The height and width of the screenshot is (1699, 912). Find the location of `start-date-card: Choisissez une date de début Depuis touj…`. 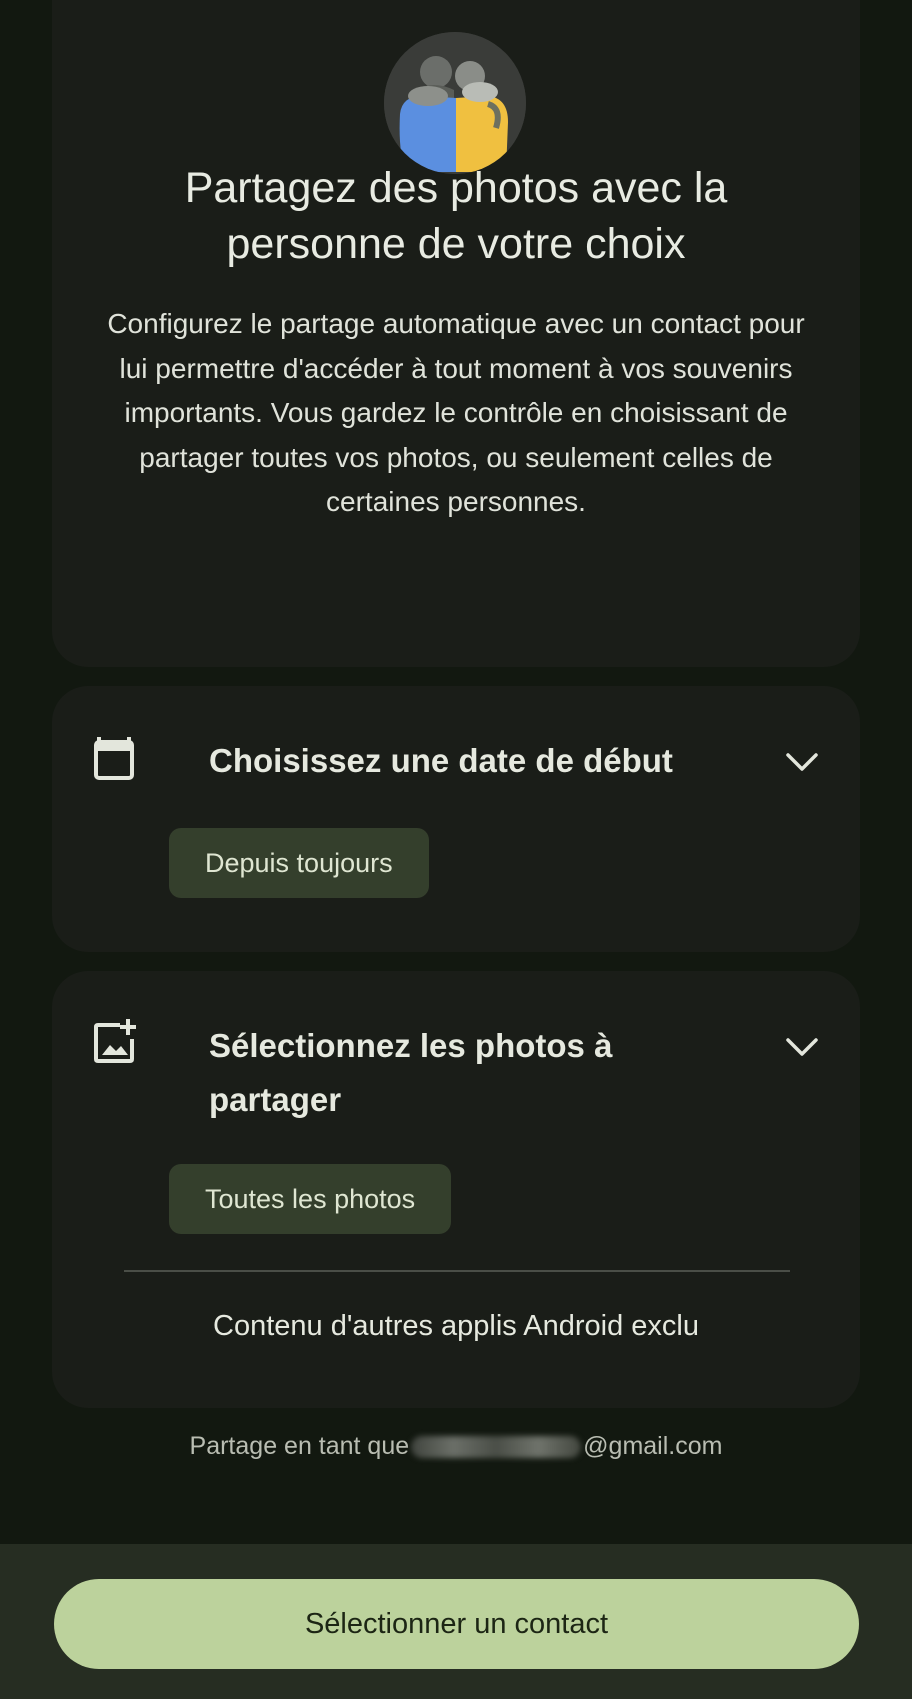

start-date-card: Choisissez une date de début Depuis touj… is located at coordinates (456, 819).